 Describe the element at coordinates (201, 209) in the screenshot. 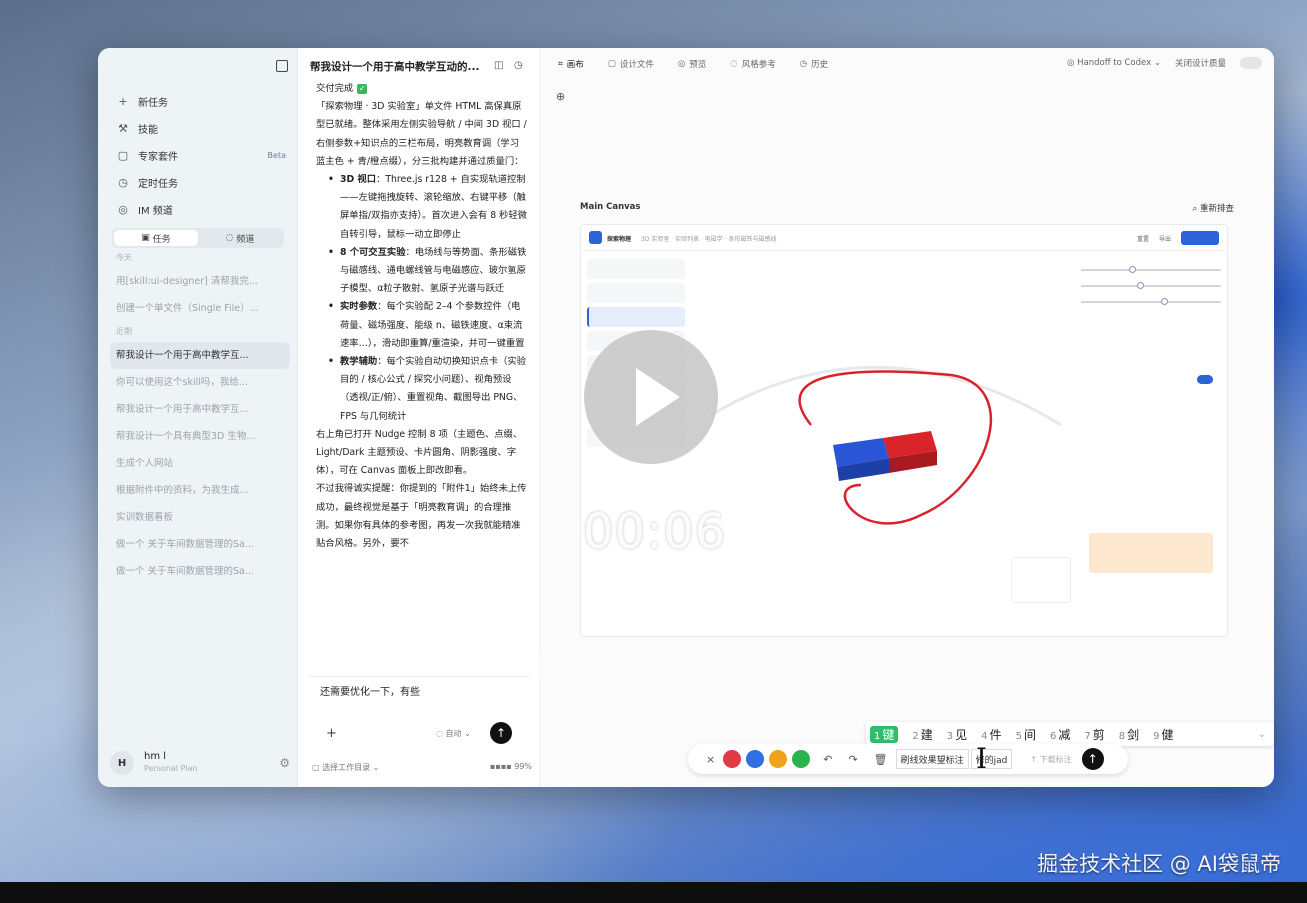

I see `nav-im-channel: ◎ IM 频道` at that location.